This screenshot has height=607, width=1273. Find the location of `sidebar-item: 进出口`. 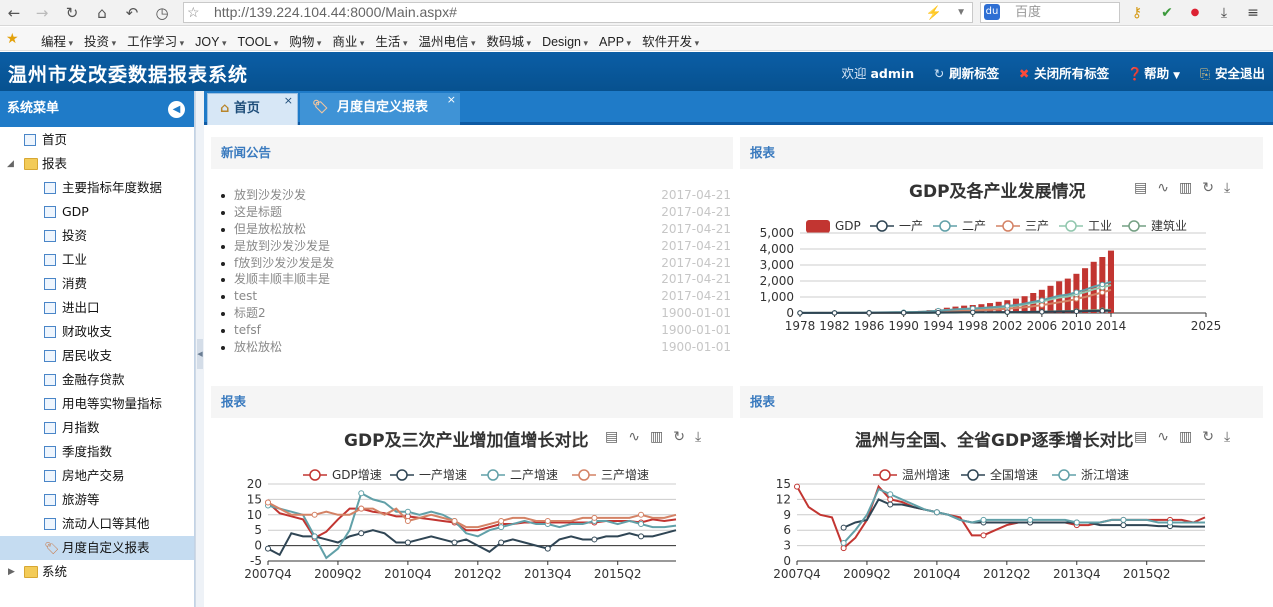

sidebar-item: 进出口 is located at coordinates (97, 308).